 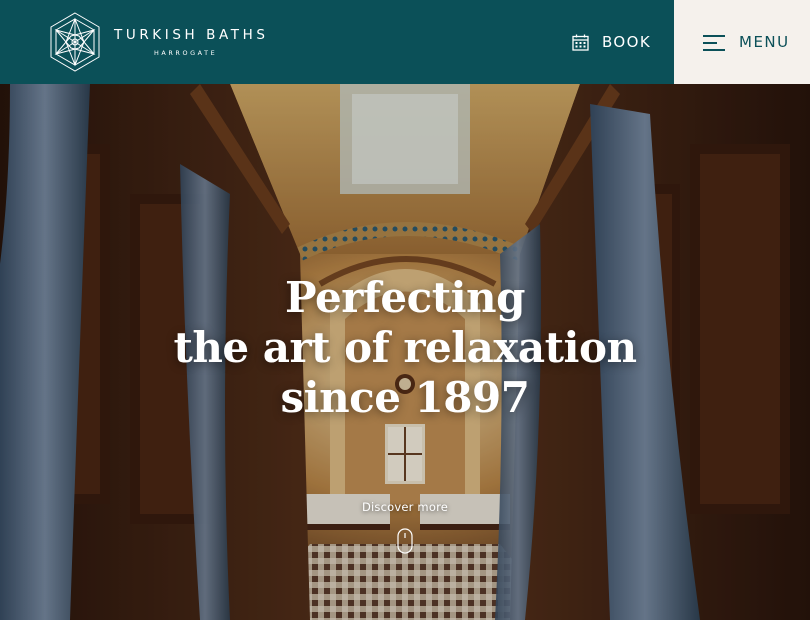 What do you see at coordinates (191, 35) in the screenshot?
I see `logo-title: TURKISH BATHS` at bounding box center [191, 35].